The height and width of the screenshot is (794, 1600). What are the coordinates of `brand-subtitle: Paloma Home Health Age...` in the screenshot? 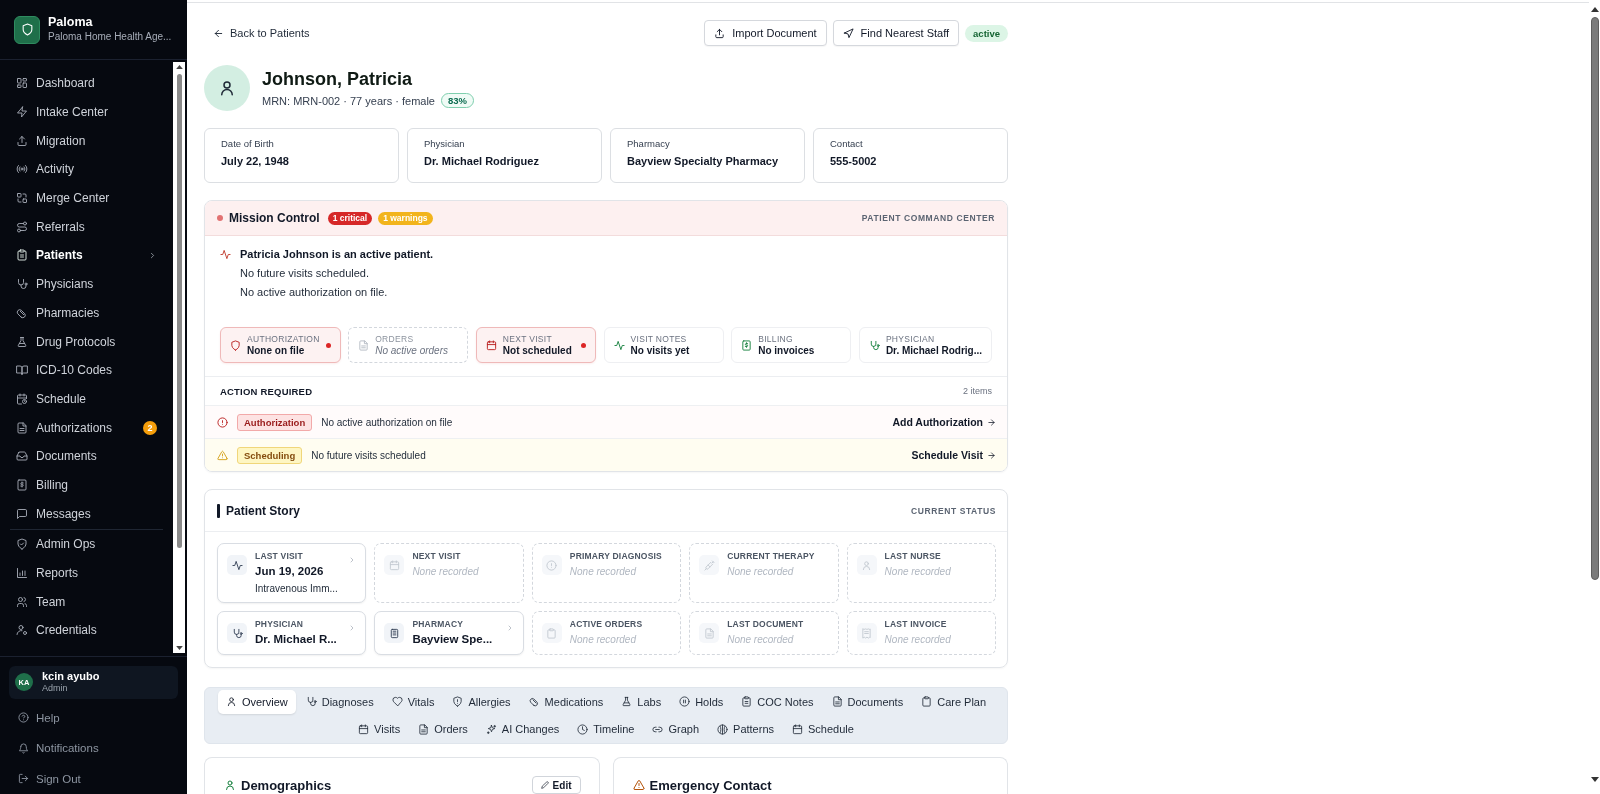 It's located at (110, 37).